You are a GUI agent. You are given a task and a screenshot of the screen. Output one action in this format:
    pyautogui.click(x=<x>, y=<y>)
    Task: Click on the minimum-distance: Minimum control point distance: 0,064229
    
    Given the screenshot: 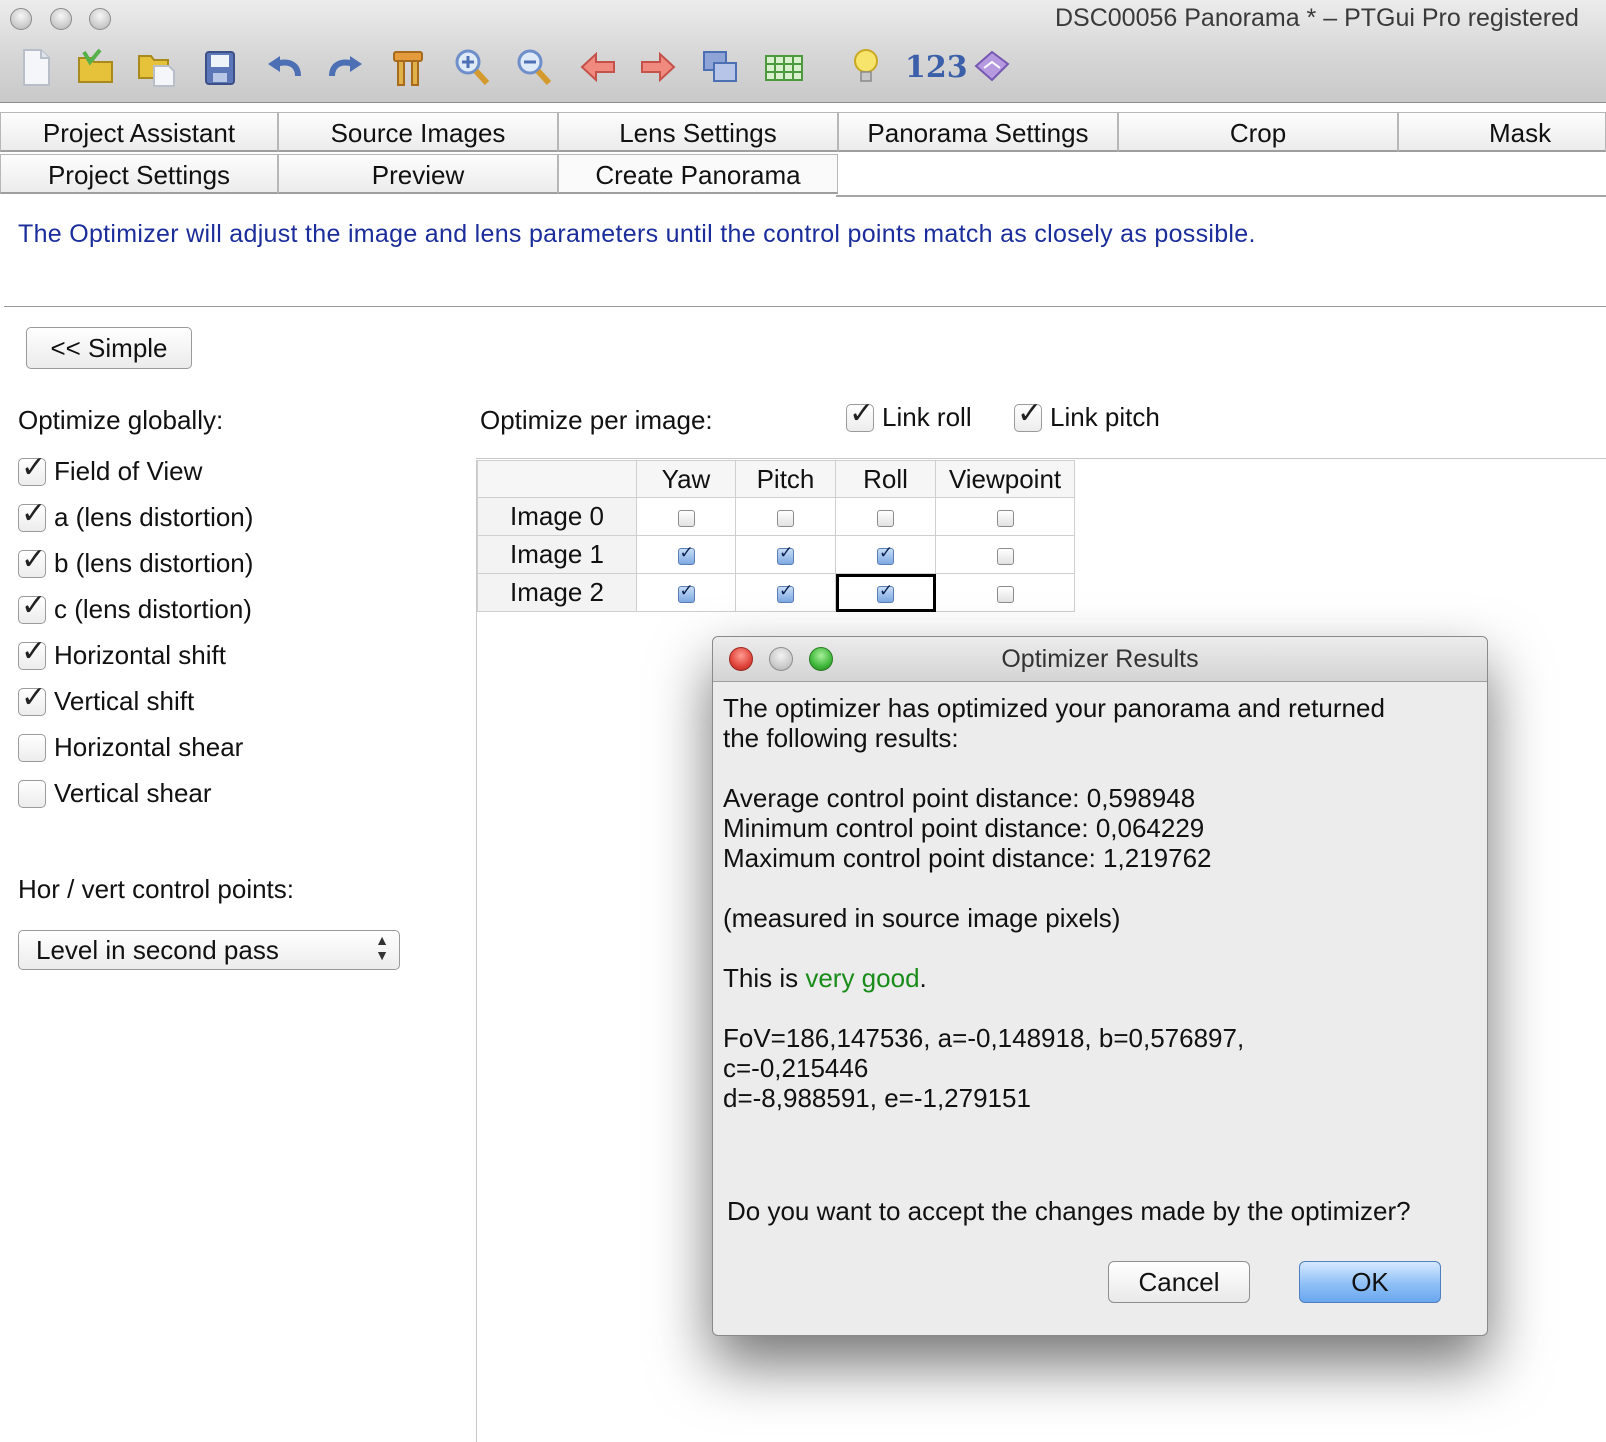 What is the action you would take?
    pyautogui.click(x=964, y=828)
    